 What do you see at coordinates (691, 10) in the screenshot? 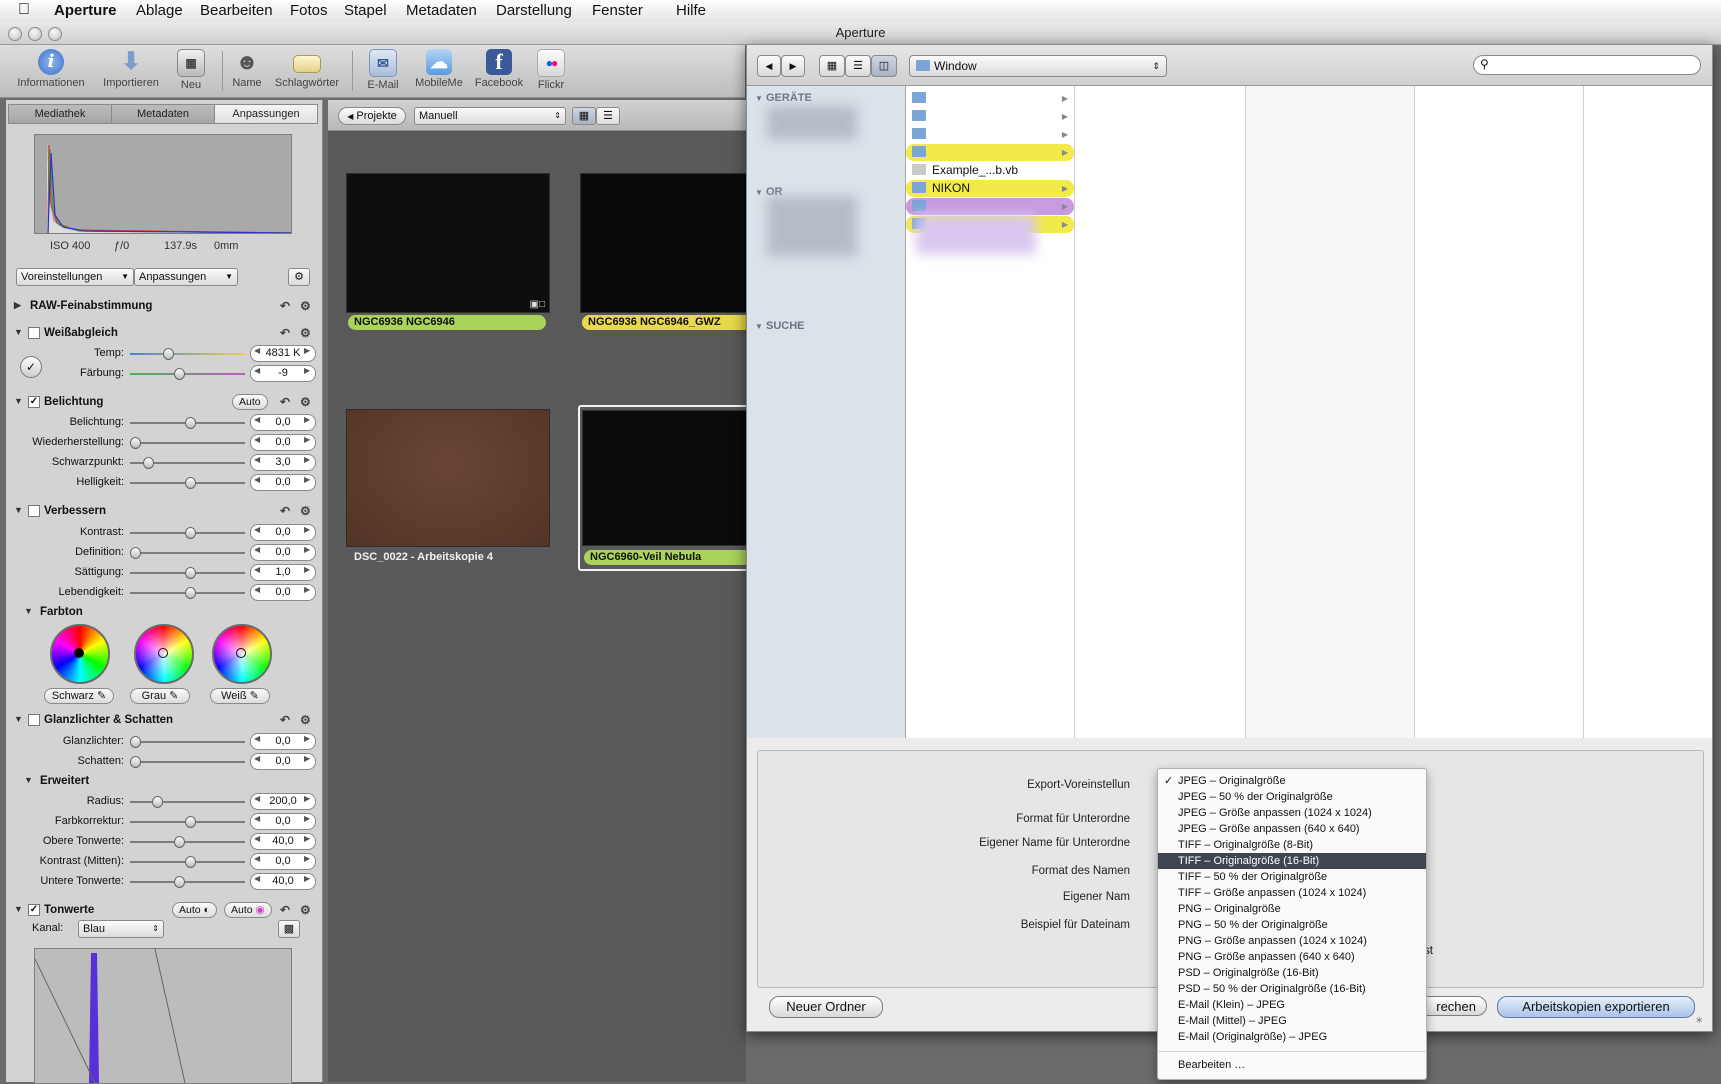
I see `menu-hilfe: Hilfe` at bounding box center [691, 10].